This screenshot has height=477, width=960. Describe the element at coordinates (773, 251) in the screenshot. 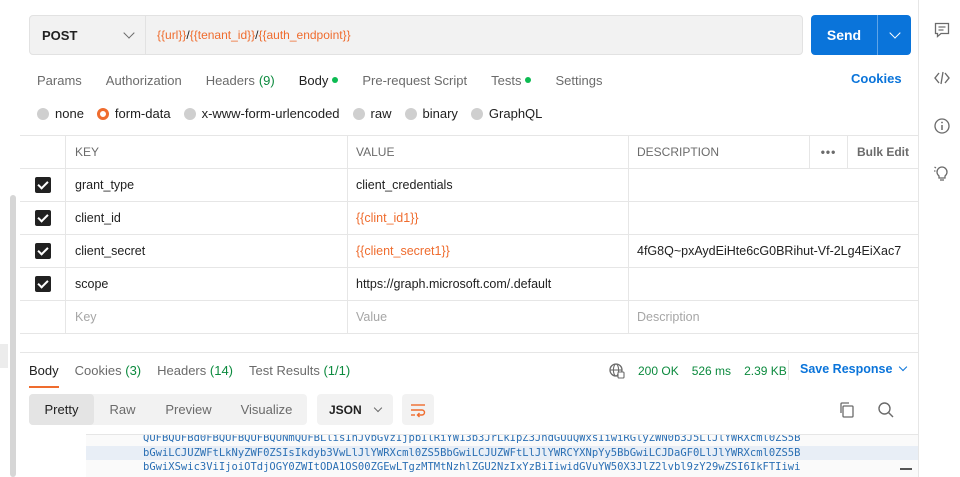

I see `description-cell: 4fG8Q~pxAydEiHte6cG0BRihut-Vf-2Lg4EiXac7` at that location.